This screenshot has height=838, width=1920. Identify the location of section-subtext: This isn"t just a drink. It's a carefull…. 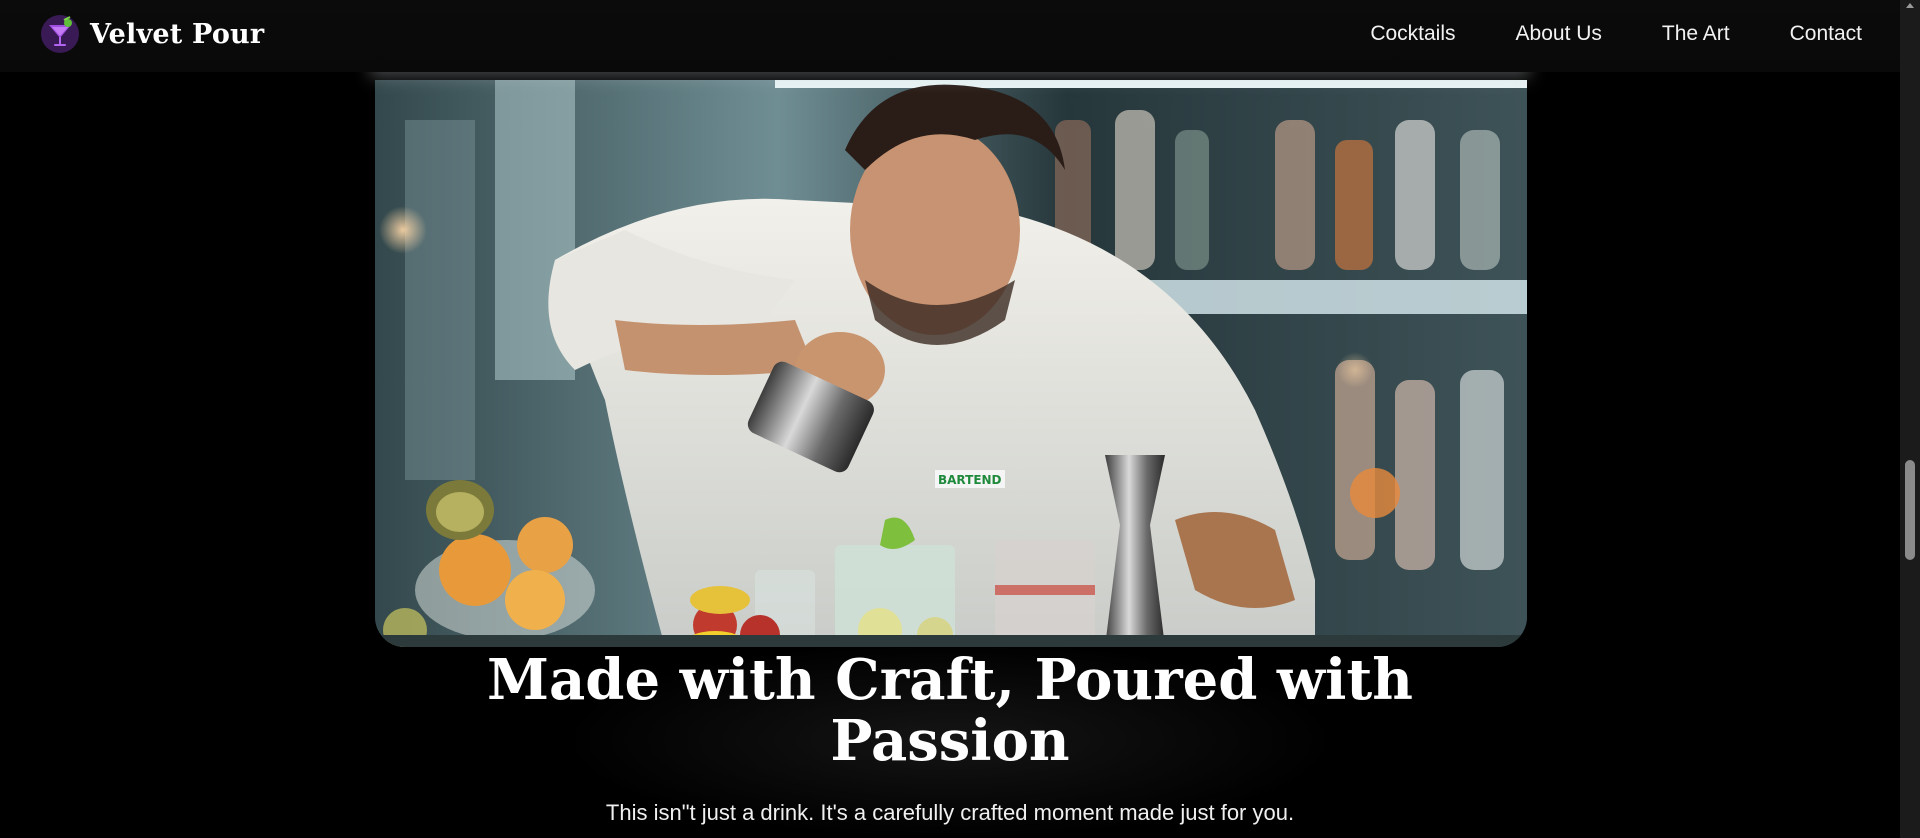
(950, 812).